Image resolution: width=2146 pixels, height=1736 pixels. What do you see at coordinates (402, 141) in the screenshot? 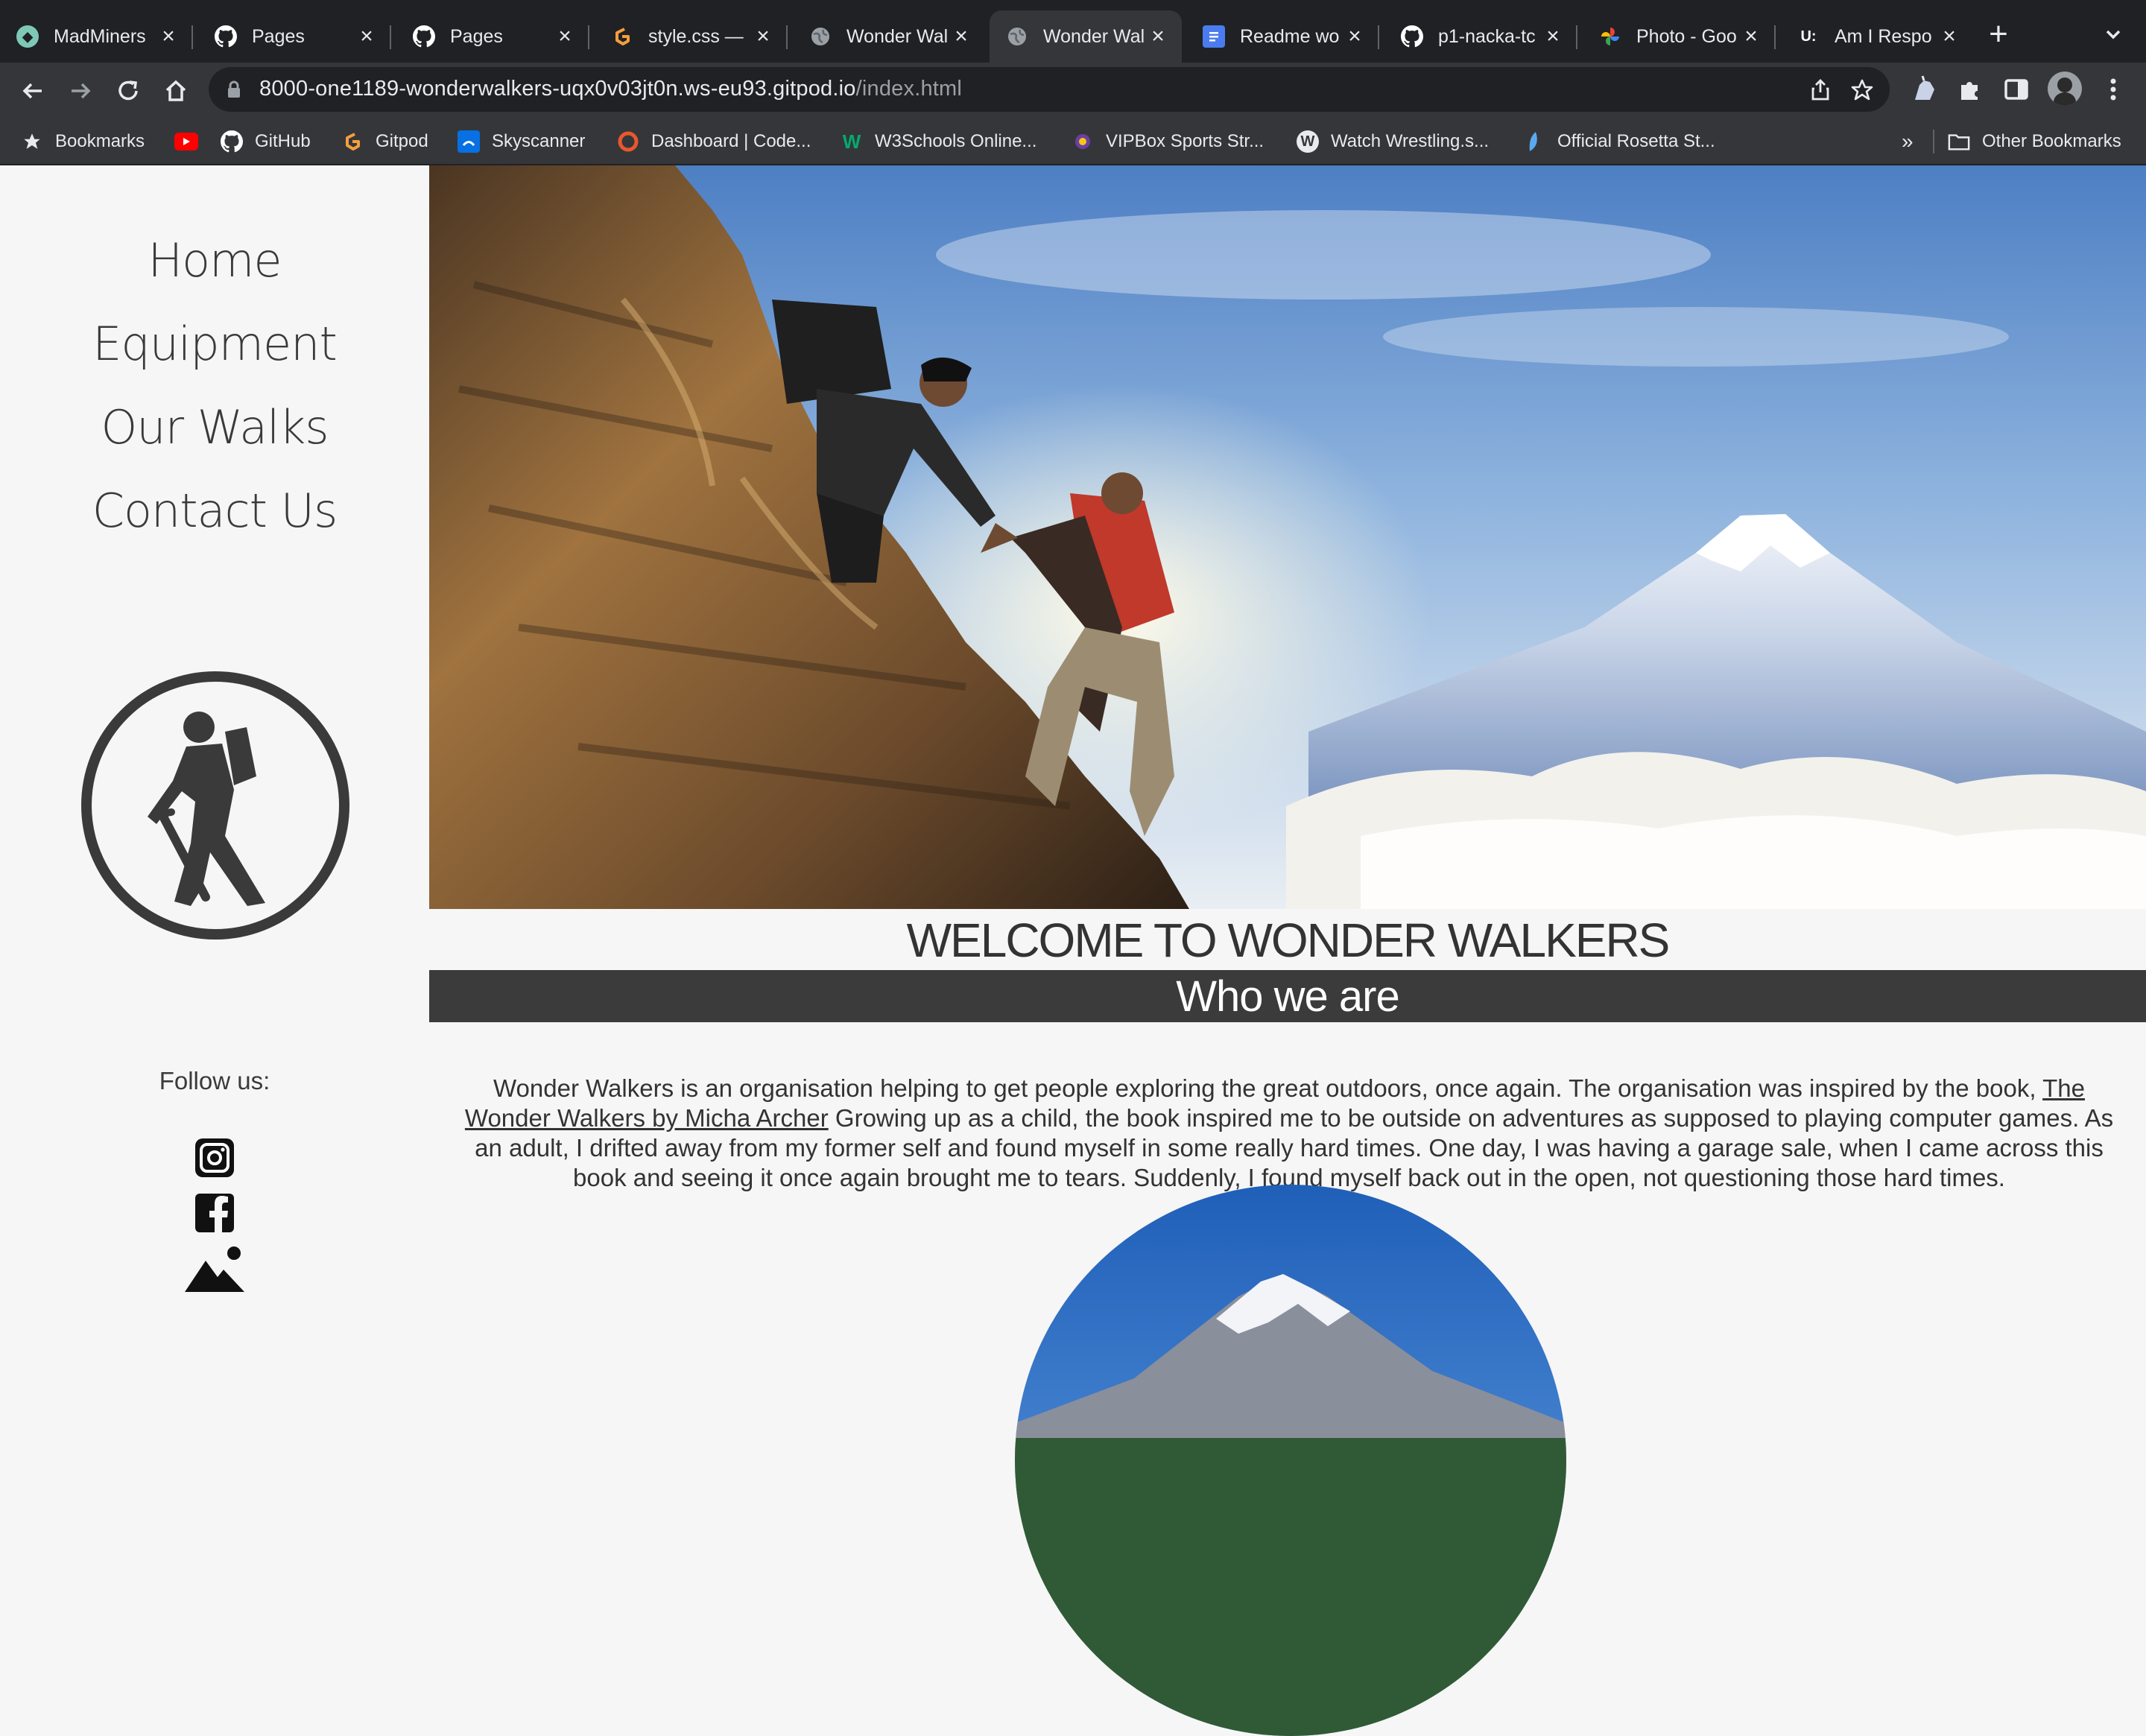
I see `bookmark-label: Gitpod` at bounding box center [402, 141].